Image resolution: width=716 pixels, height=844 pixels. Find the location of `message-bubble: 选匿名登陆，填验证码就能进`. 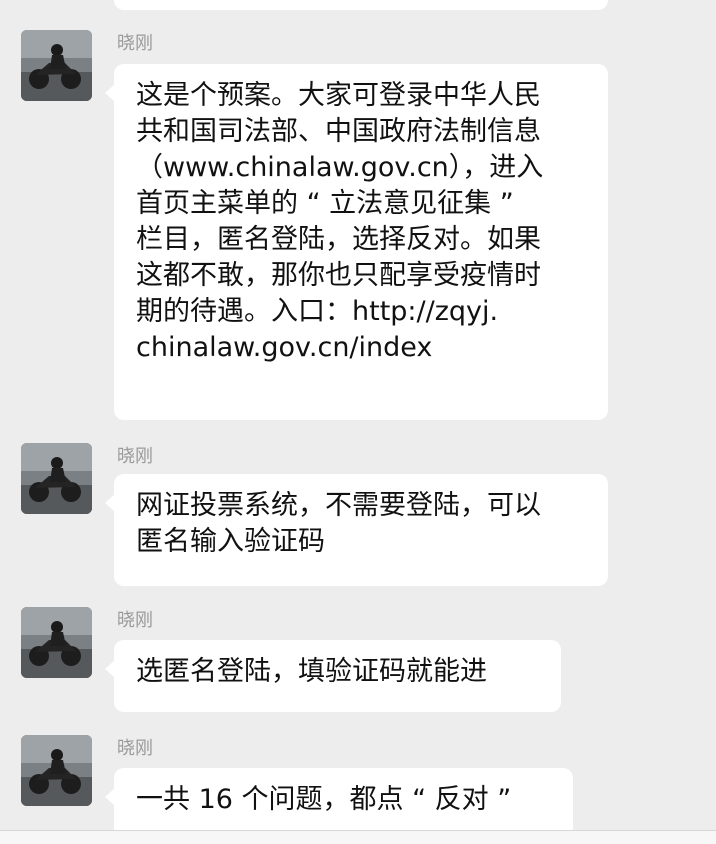

message-bubble: 选匿名登陆，填验证码就能进 is located at coordinates (333, 676).